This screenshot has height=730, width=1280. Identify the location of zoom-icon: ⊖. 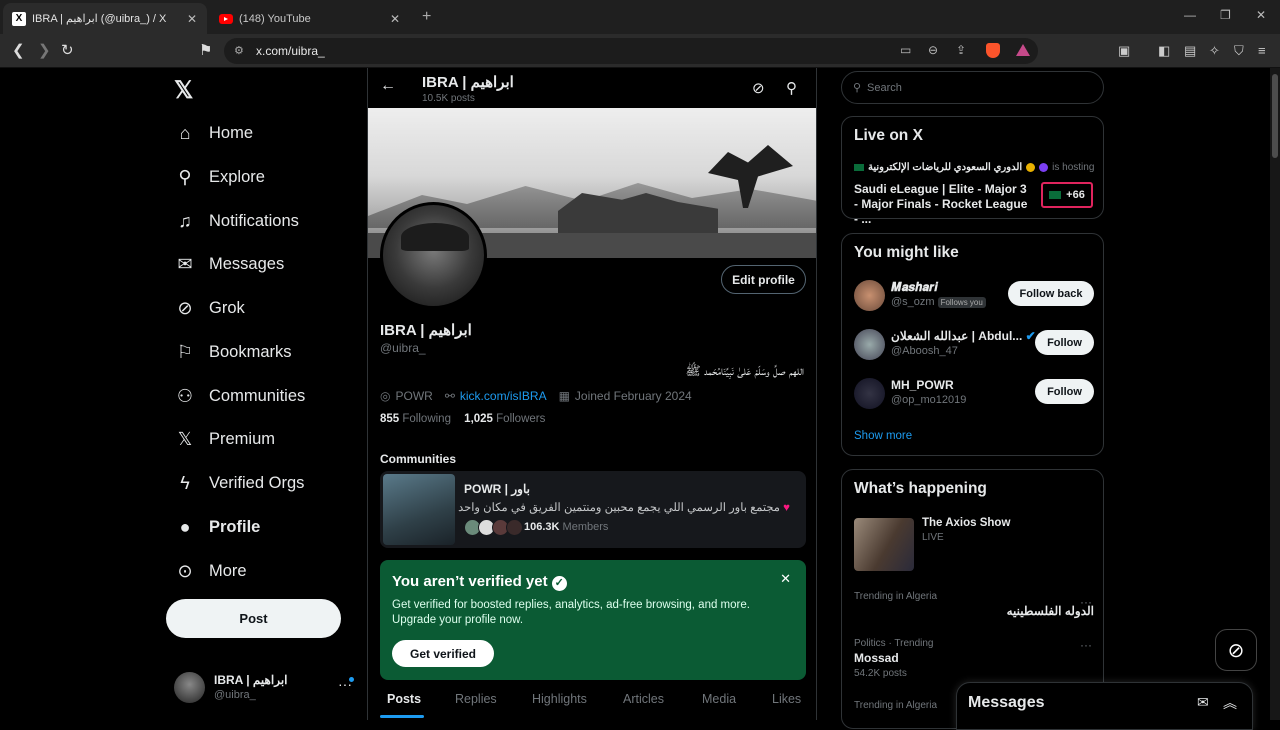
(933, 50).